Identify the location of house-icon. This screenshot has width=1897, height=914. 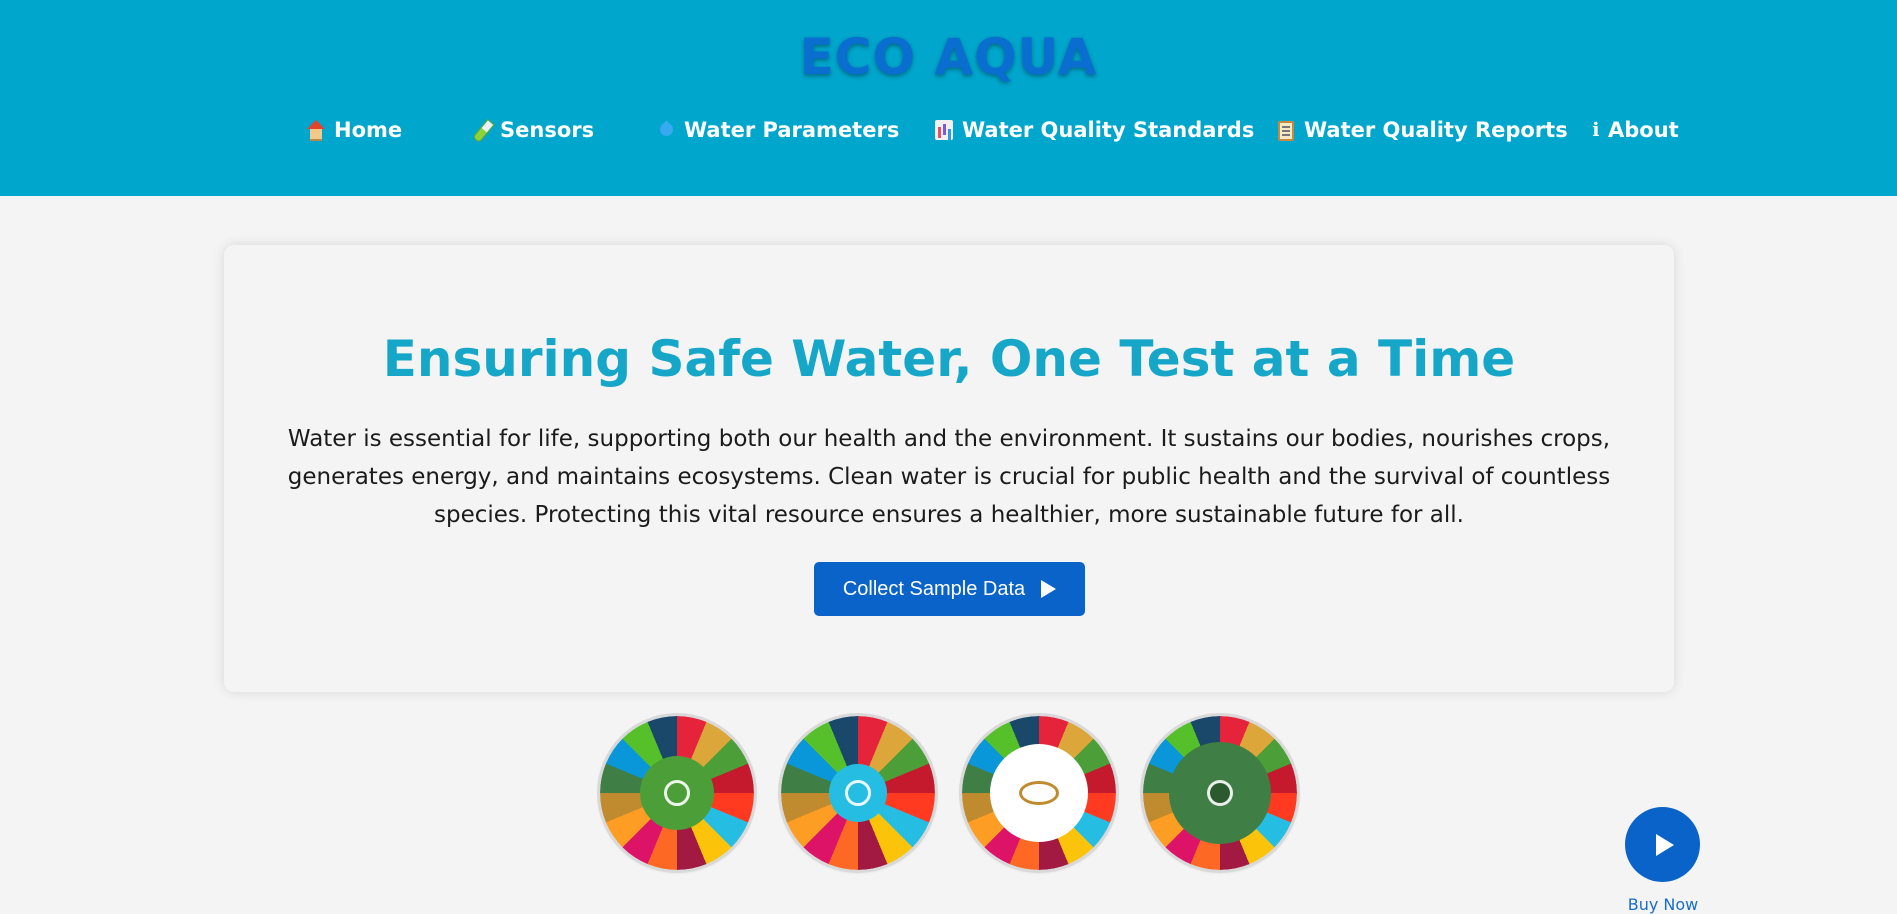
(316, 130).